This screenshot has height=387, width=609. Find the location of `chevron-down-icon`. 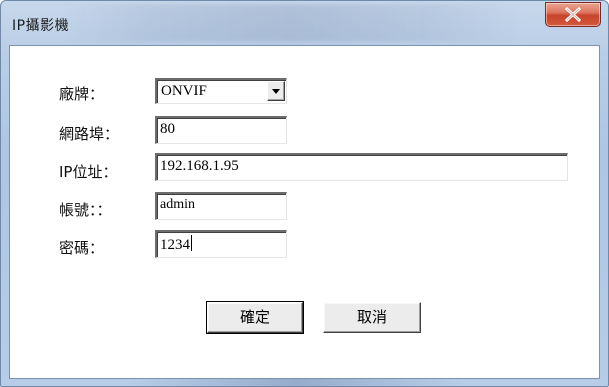

chevron-down-icon is located at coordinates (276, 91).